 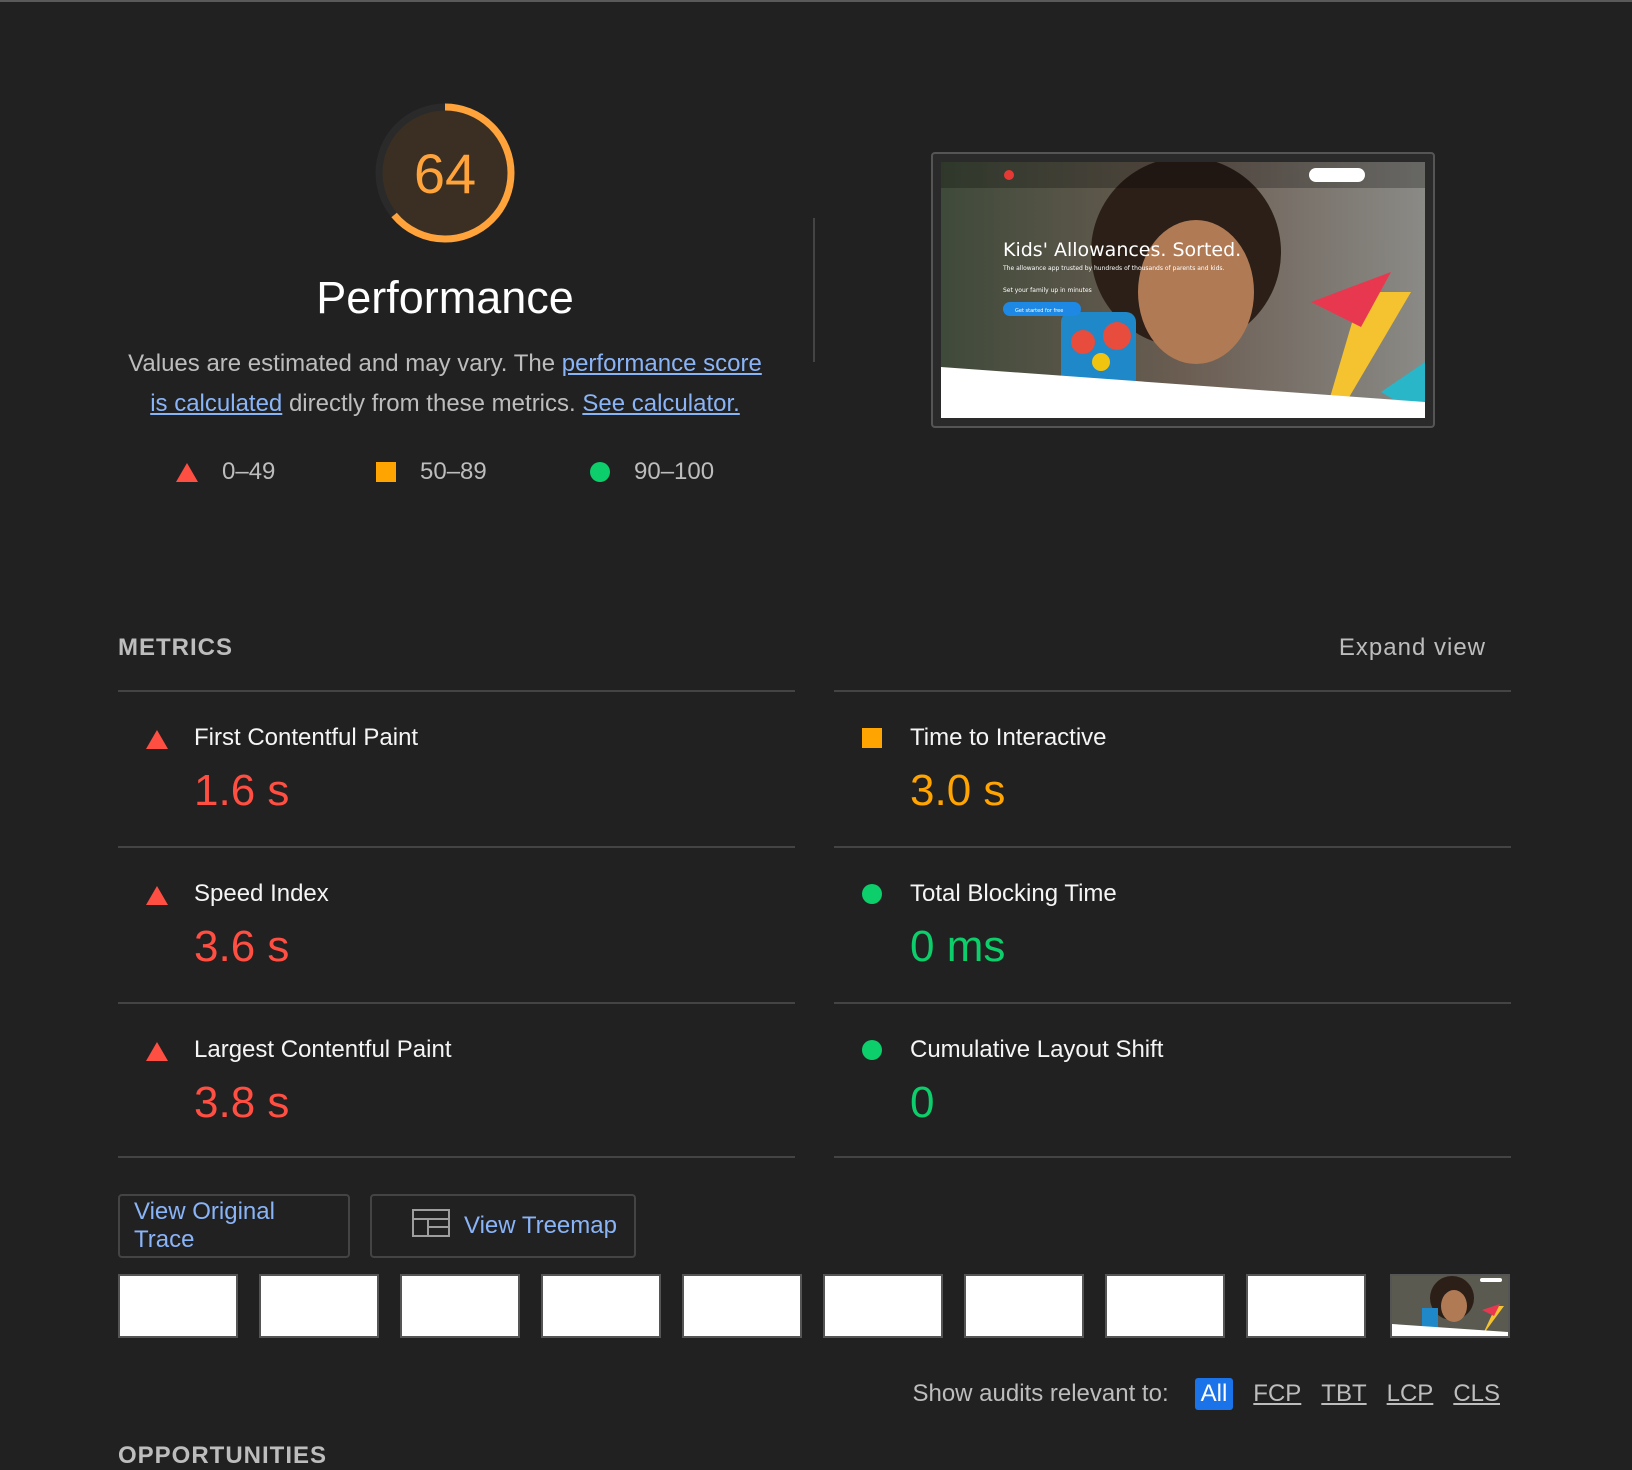 What do you see at coordinates (1343, 1394) in the screenshot?
I see `filter-tbt: TBT` at bounding box center [1343, 1394].